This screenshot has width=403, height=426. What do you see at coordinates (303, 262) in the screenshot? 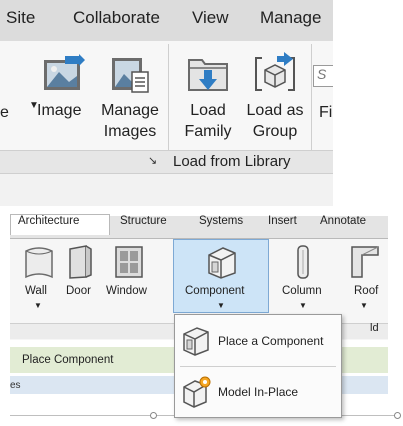
I see `column-icon` at bounding box center [303, 262].